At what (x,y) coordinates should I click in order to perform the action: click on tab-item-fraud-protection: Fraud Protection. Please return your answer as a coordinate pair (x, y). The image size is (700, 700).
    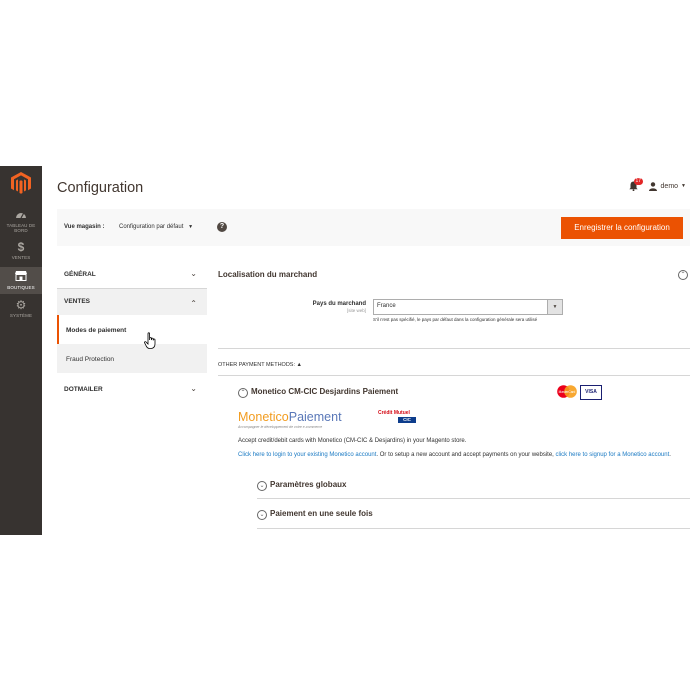
    Looking at the image, I should click on (132, 358).